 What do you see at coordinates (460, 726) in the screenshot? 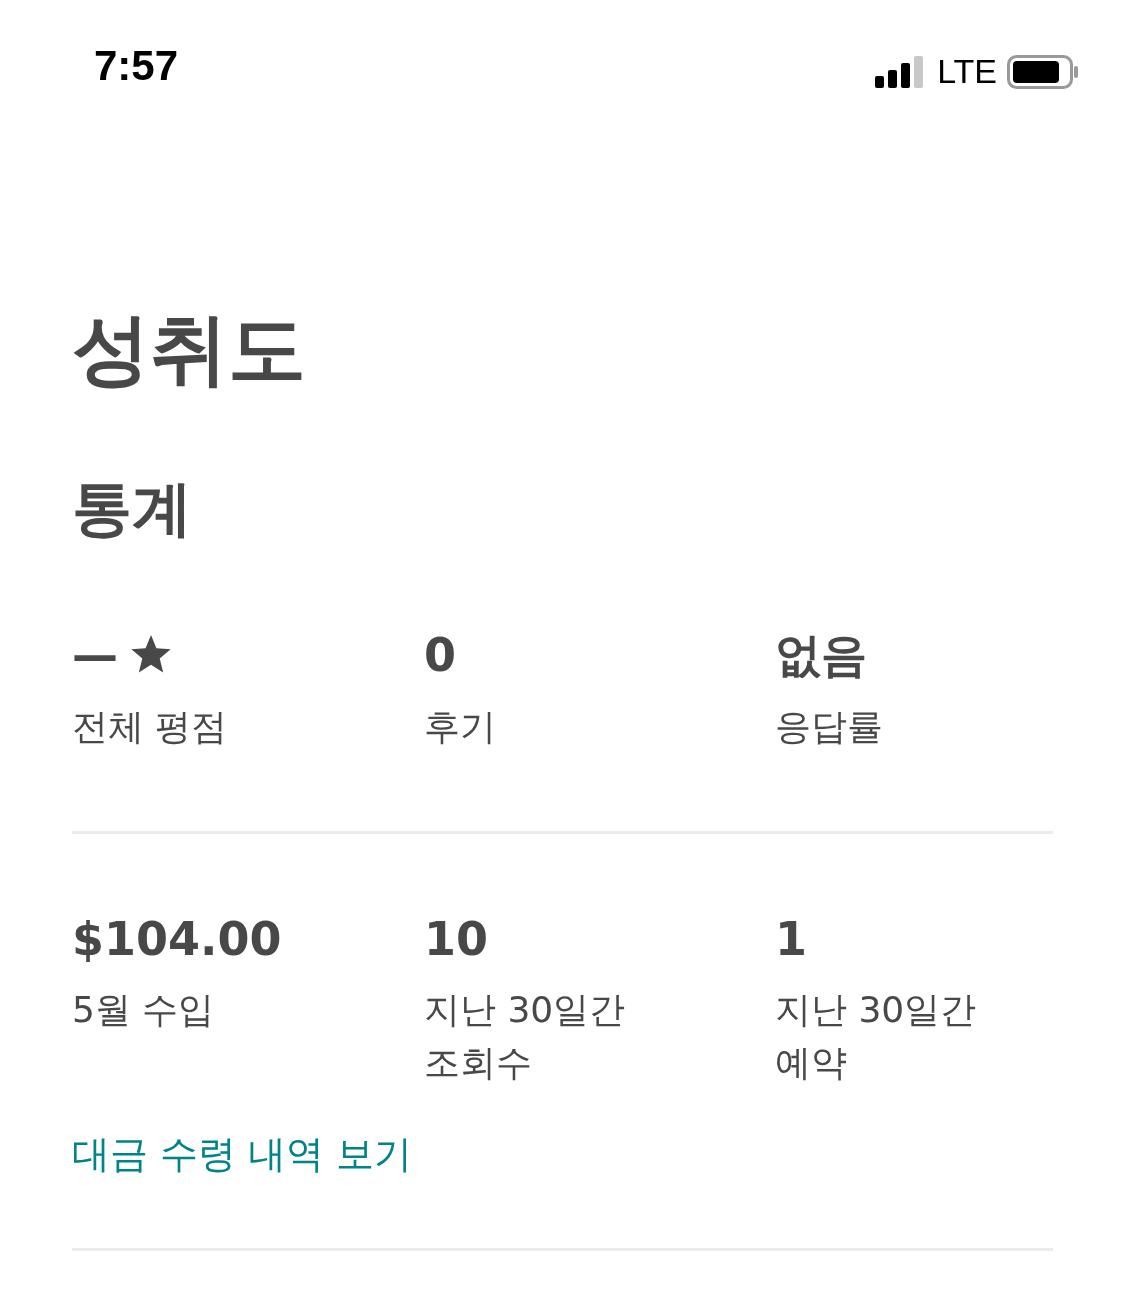
I see `stat-label: 후기` at bounding box center [460, 726].